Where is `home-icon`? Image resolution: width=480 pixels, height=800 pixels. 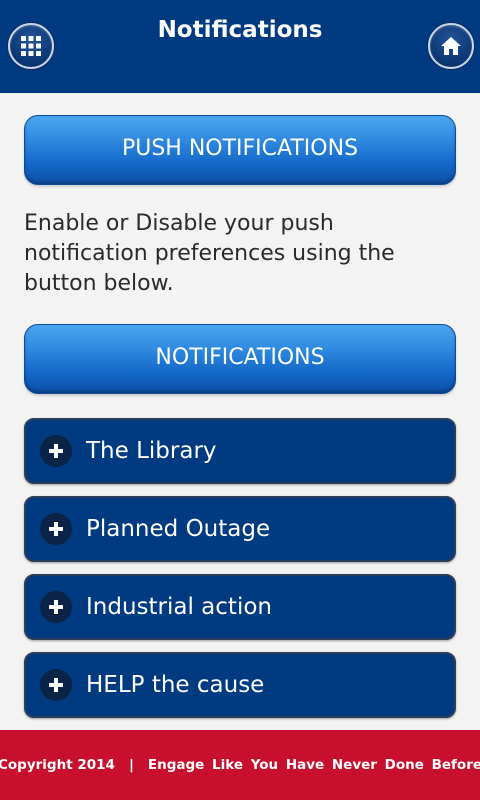
home-icon is located at coordinates (451, 46).